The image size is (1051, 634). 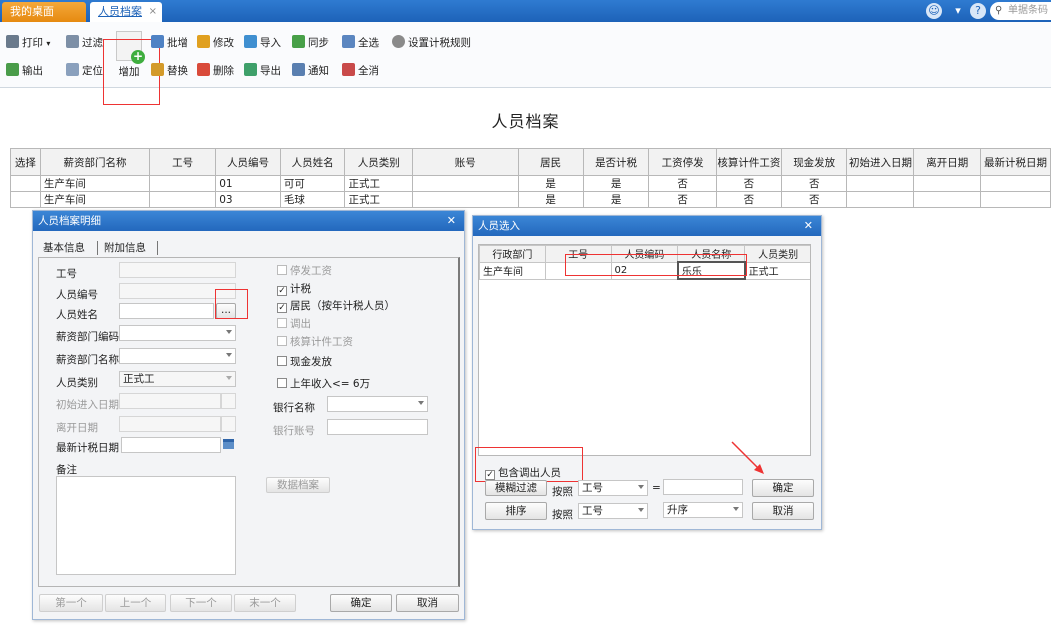 What do you see at coordinates (215, 71) in the screenshot?
I see `delete-button: 删除` at bounding box center [215, 71].